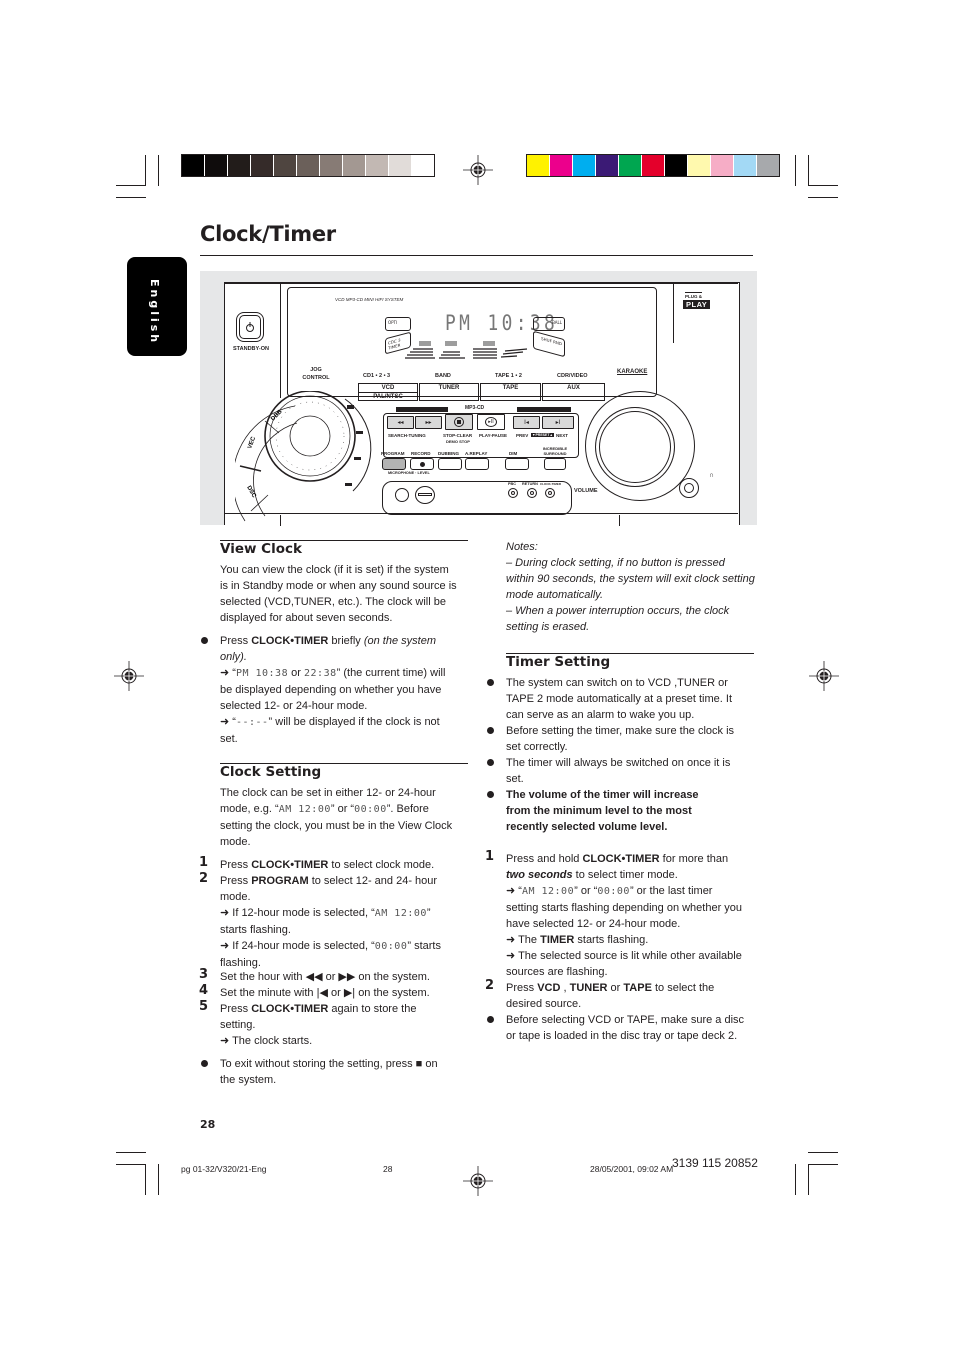 This screenshot has height=1351, width=954. Describe the element at coordinates (508, 376) in the screenshot. I see `source-top-label: TAPE 1 • 2` at that location.